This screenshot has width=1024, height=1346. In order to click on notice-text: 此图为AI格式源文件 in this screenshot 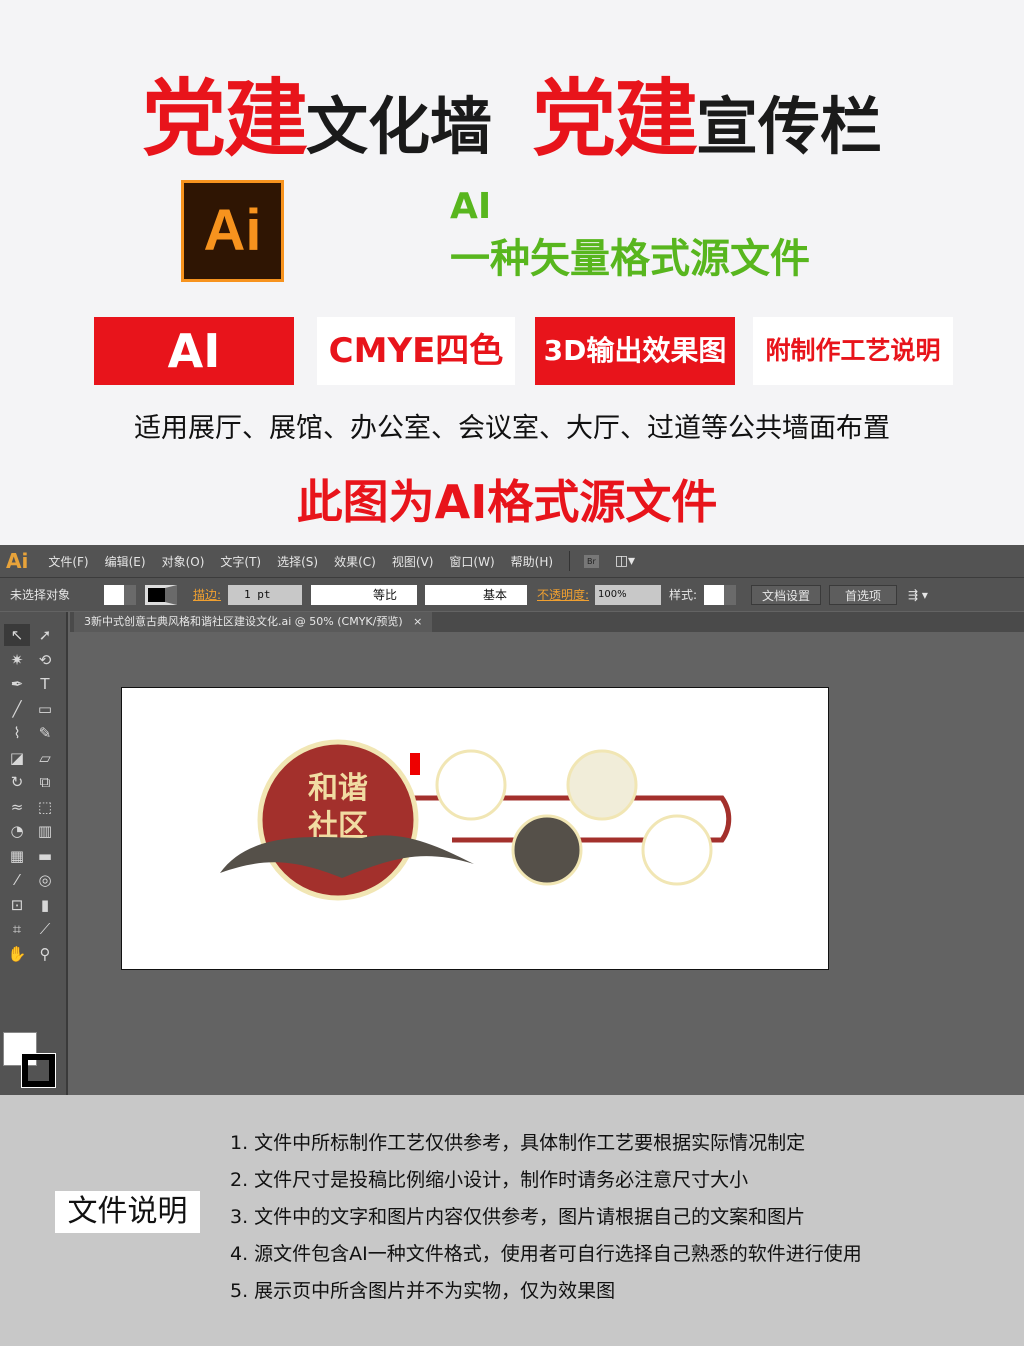, I will do `click(507, 502)`.